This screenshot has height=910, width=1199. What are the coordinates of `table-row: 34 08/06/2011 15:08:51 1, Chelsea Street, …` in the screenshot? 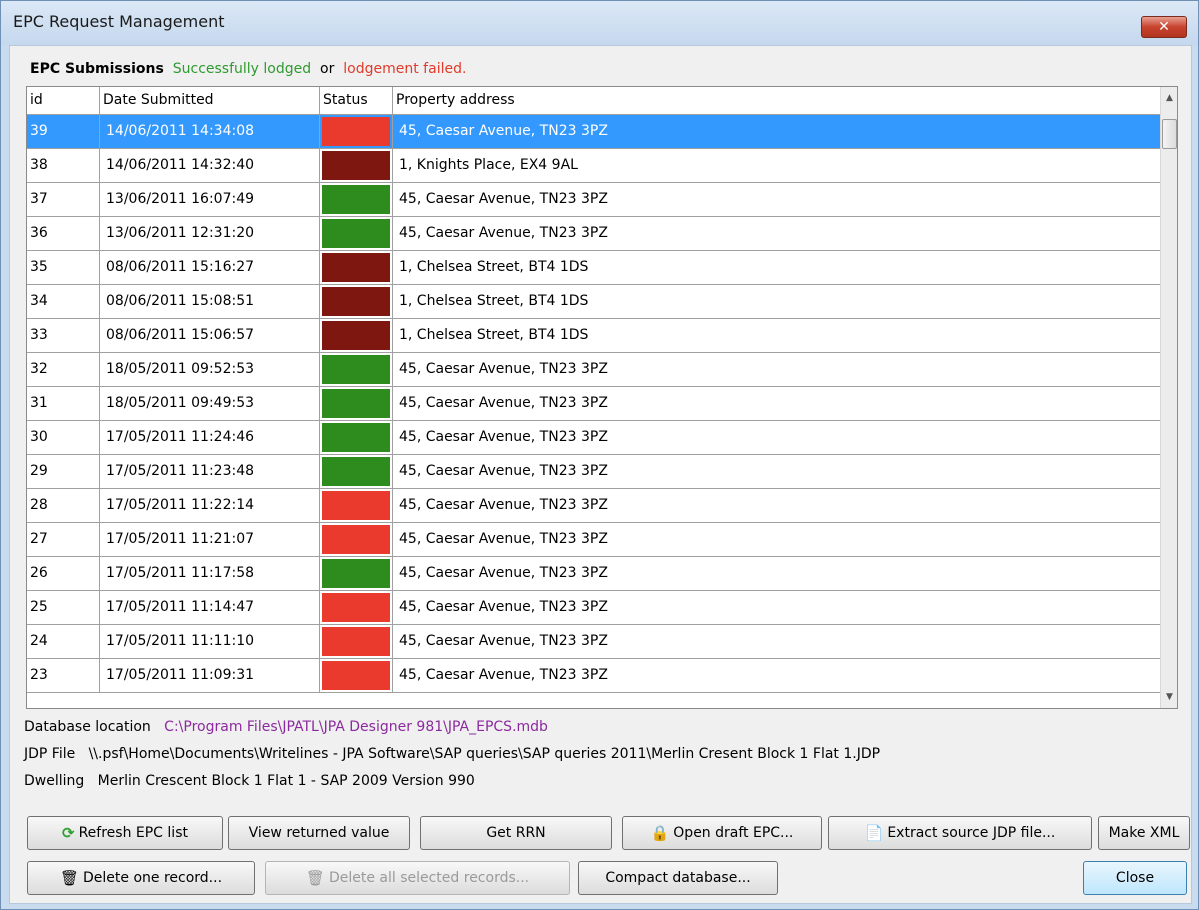 It's located at (593, 302).